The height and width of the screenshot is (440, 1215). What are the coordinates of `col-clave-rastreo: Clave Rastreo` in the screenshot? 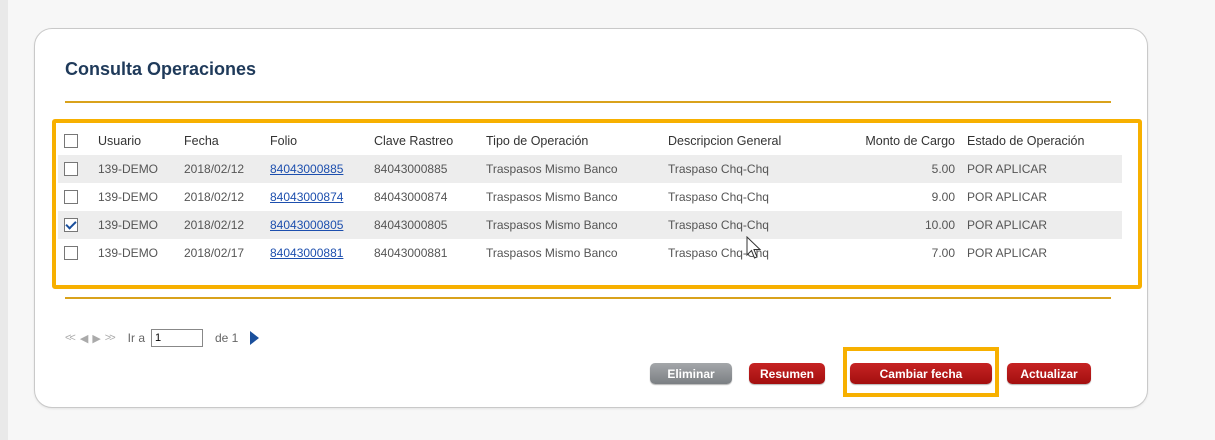 It's located at (424, 141).